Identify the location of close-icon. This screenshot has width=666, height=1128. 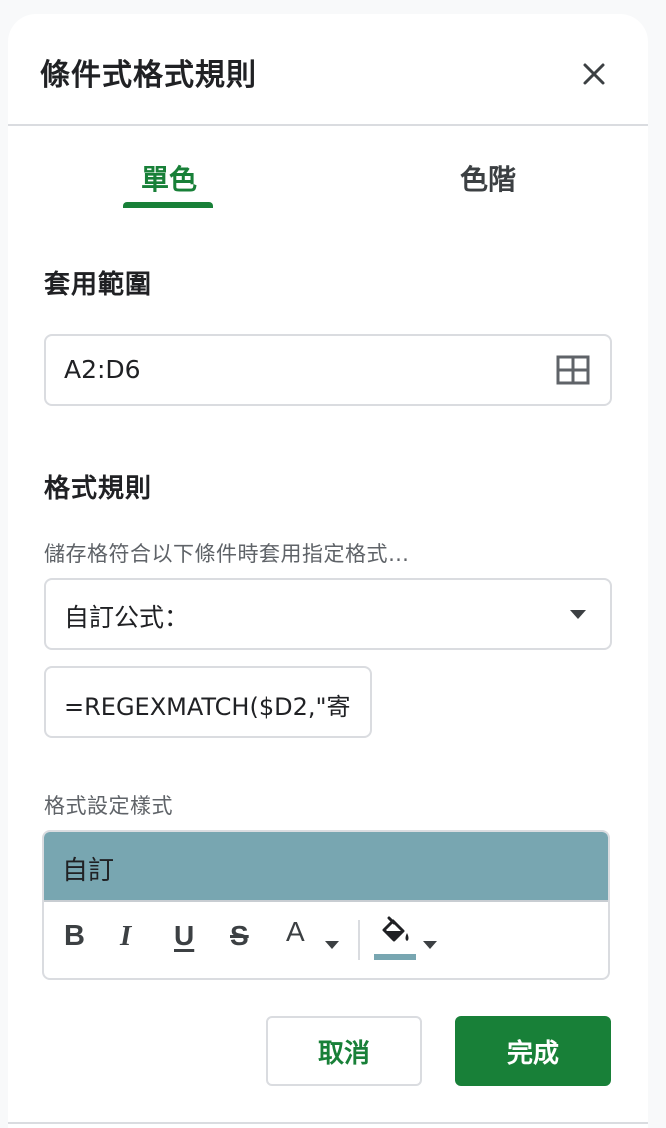
(594, 74).